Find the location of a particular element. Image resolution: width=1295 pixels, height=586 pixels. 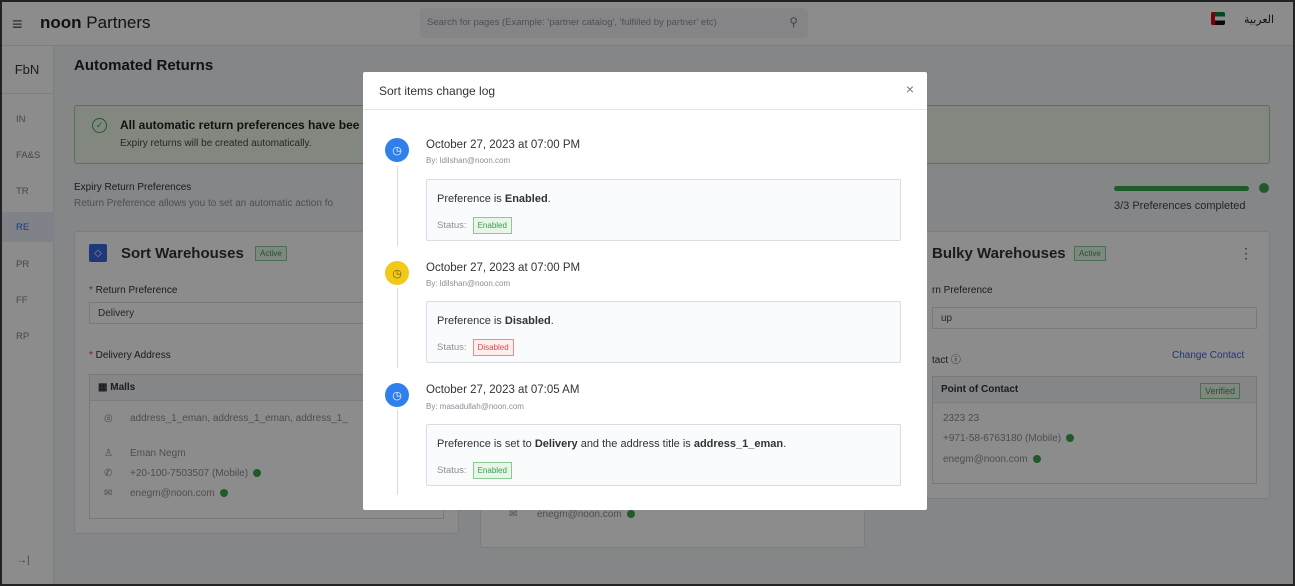

log-entry: Preference is Disabled. Status: Disabled is located at coordinates (663, 332).